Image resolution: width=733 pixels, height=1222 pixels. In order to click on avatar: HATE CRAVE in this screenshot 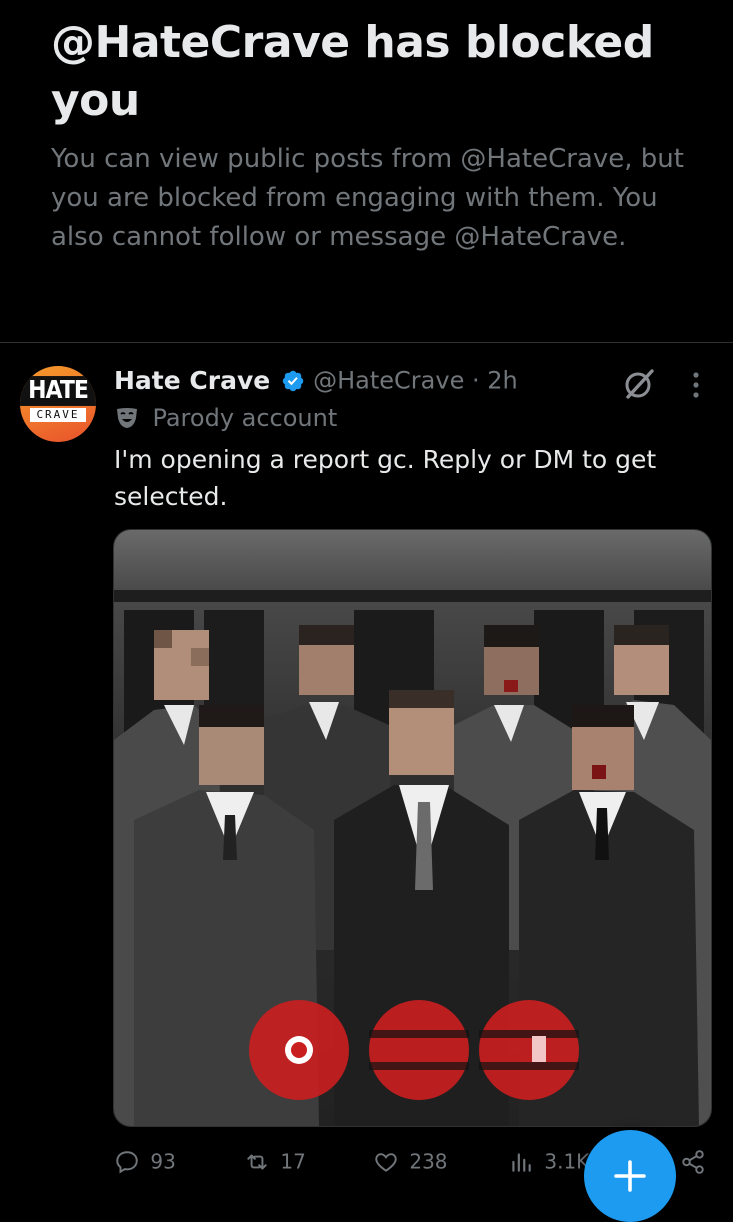, I will do `click(58, 404)`.